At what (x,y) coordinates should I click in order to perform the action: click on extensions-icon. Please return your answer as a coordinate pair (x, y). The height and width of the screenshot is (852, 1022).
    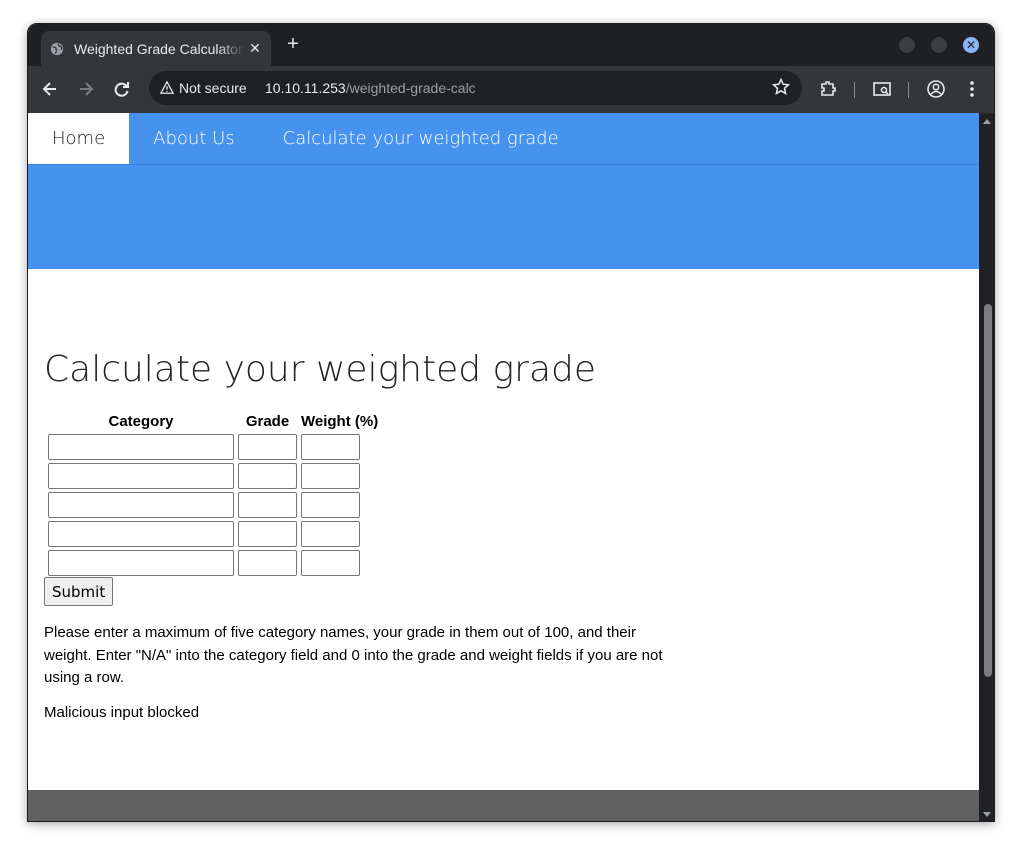
    Looking at the image, I should click on (828, 89).